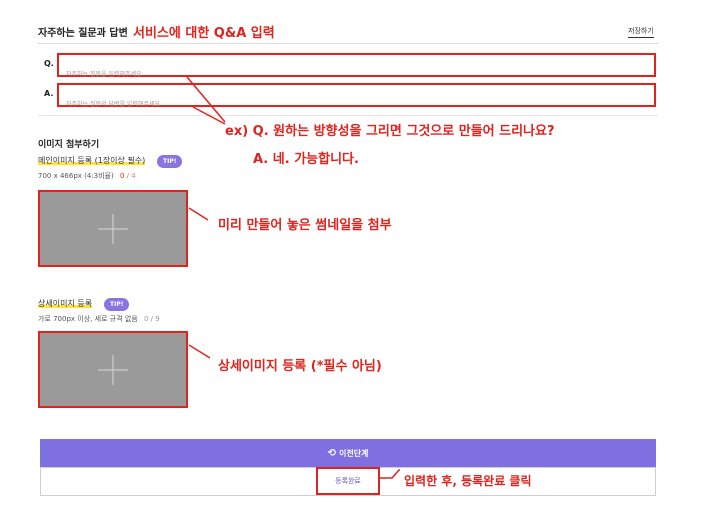  I want to click on main-image-size-text: 700 x 466px (4:3비율), so click(76, 176).